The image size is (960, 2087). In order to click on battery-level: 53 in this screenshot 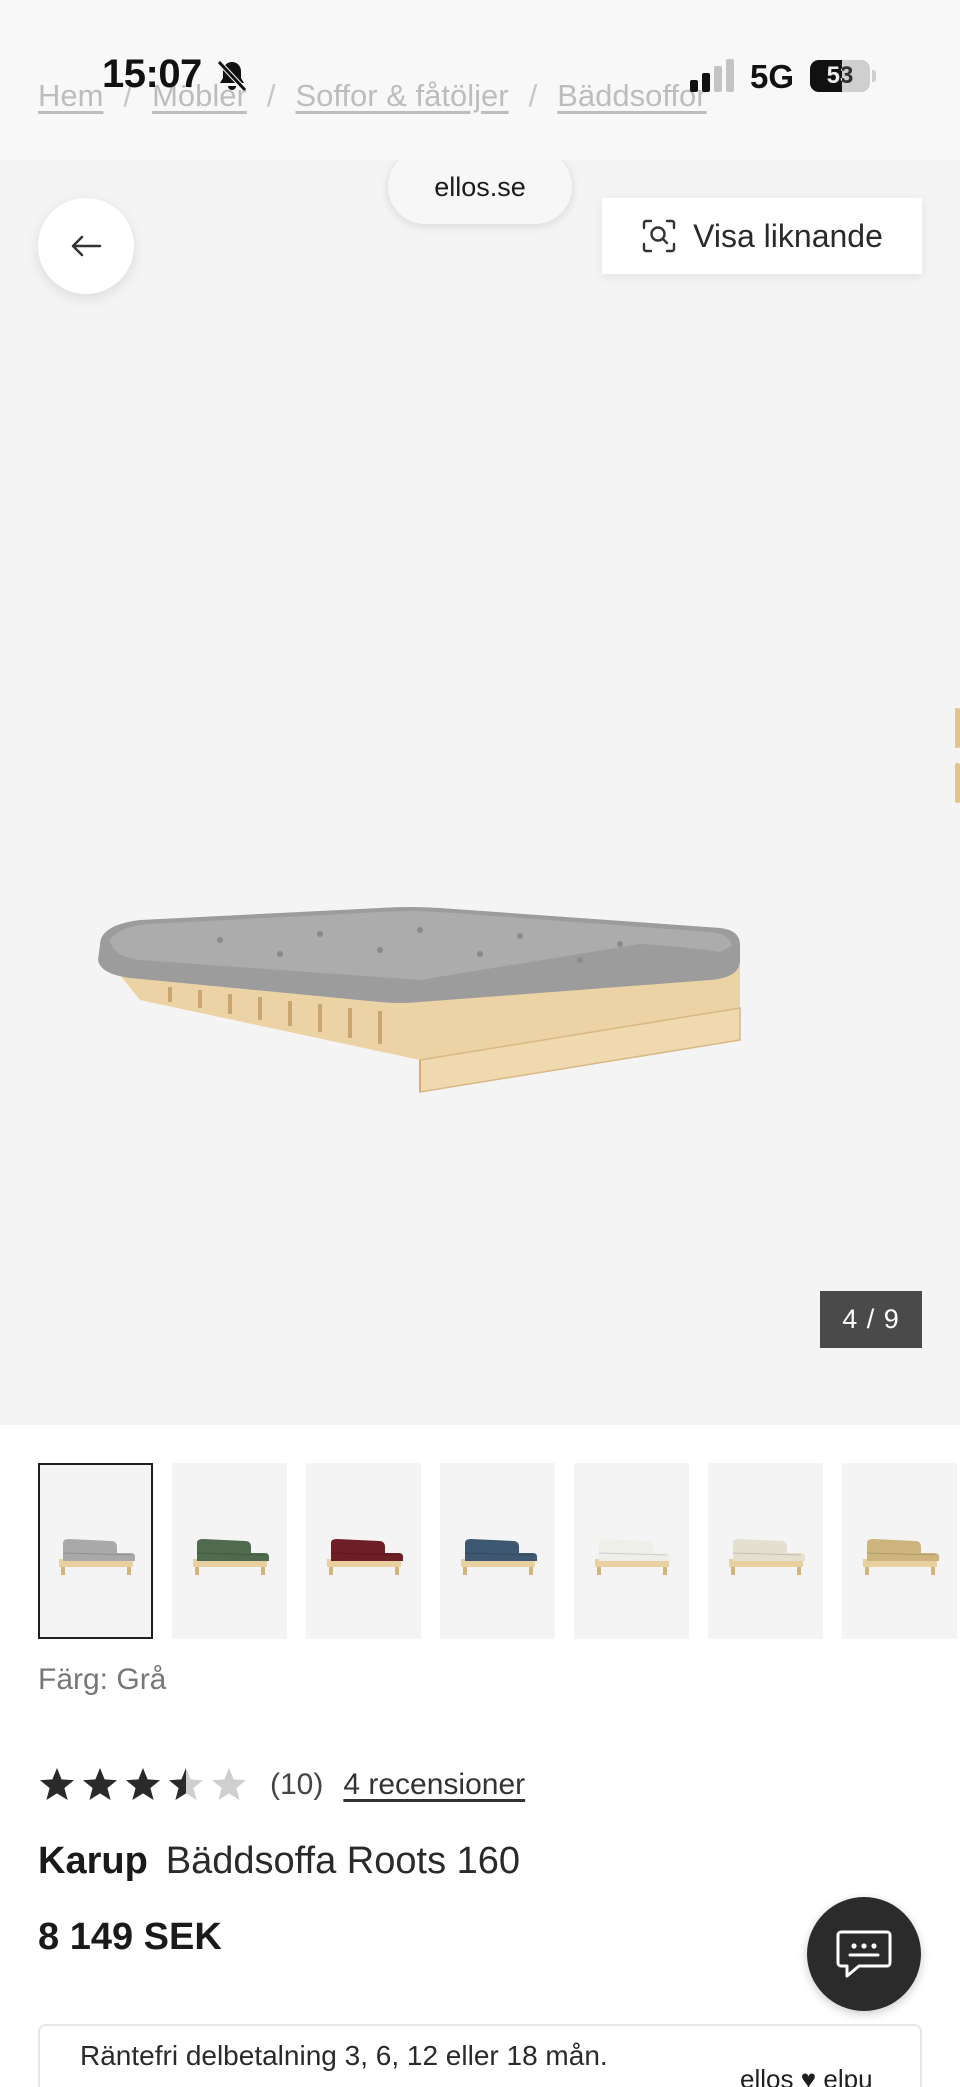, I will do `click(840, 75)`.